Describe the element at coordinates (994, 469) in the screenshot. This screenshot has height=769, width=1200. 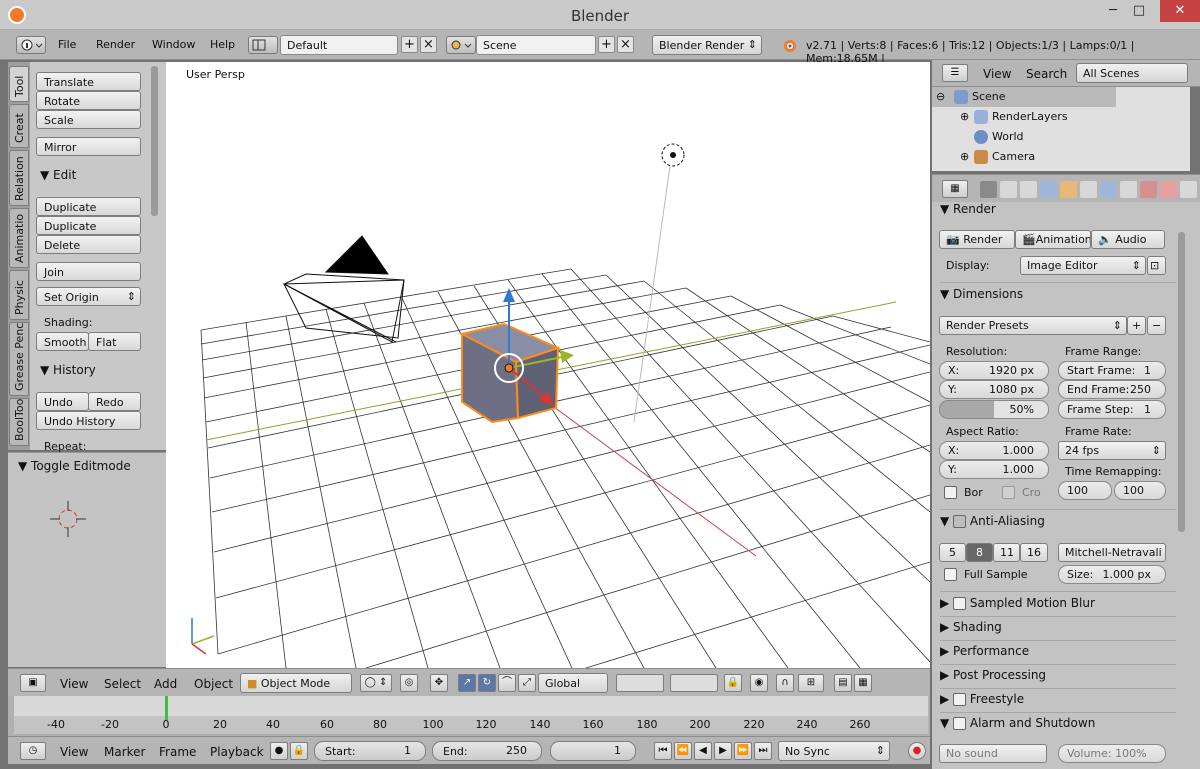
I see `aspect-y-field: Y: 1.000` at that location.